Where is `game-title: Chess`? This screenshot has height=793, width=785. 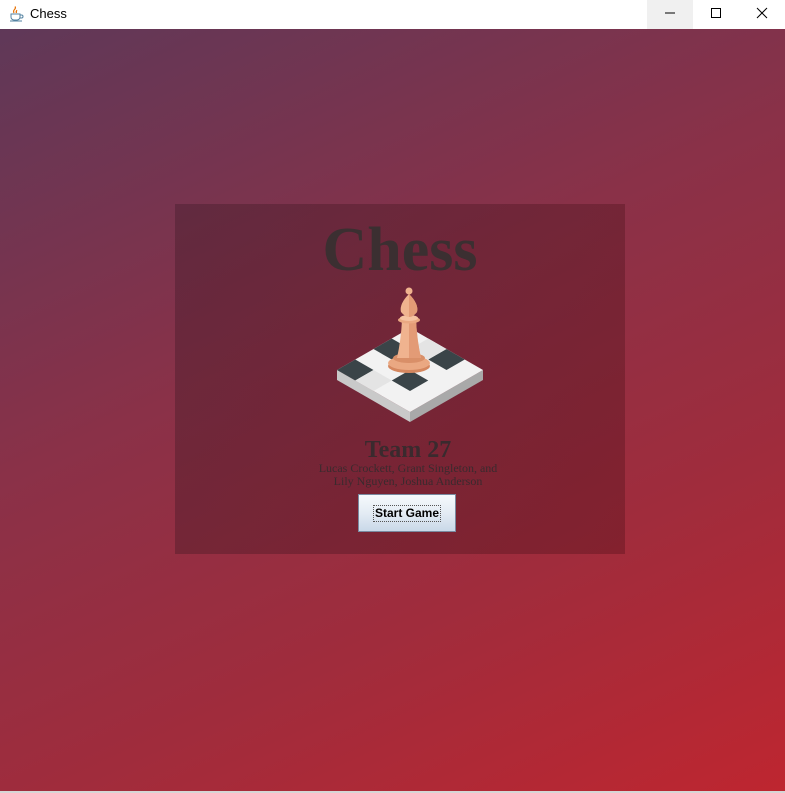 game-title: Chess is located at coordinates (400, 250).